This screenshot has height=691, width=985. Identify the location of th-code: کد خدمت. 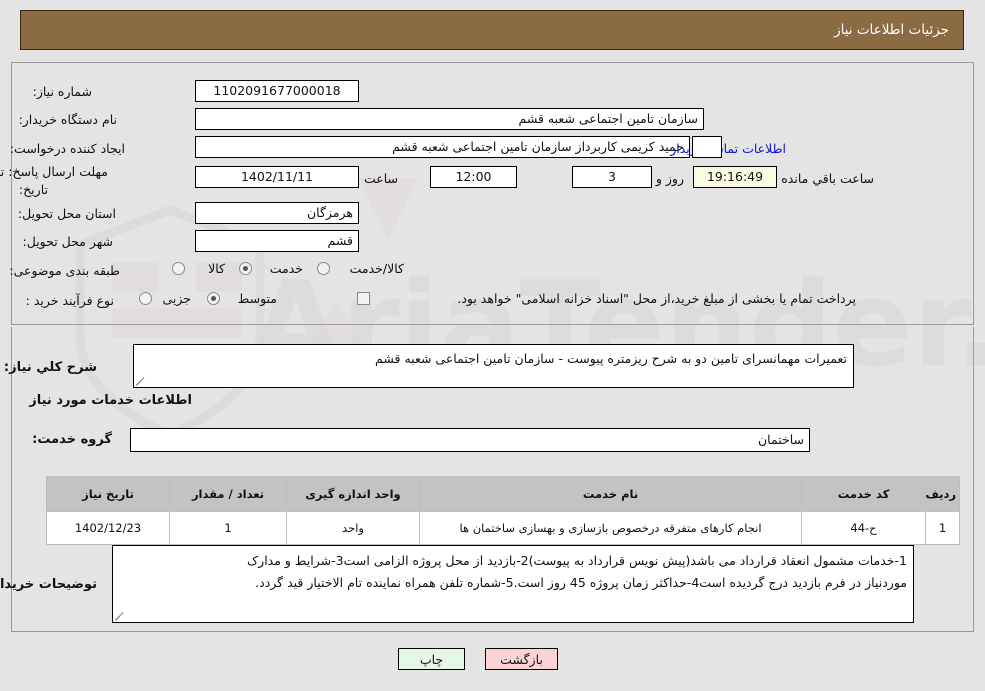
(863, 494).